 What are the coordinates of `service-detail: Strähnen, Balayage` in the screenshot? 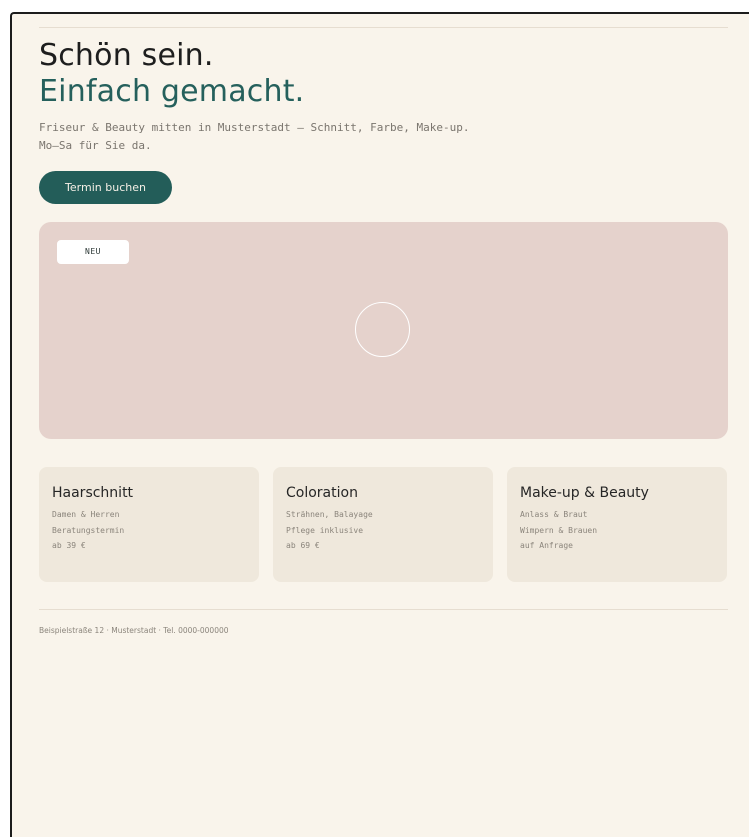 It's located at (329, 514).